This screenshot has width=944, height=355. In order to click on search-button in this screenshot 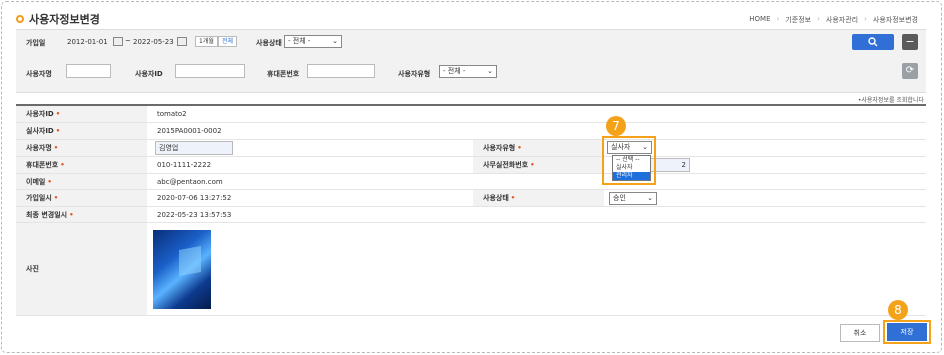, I will do `click(873, 42)`.